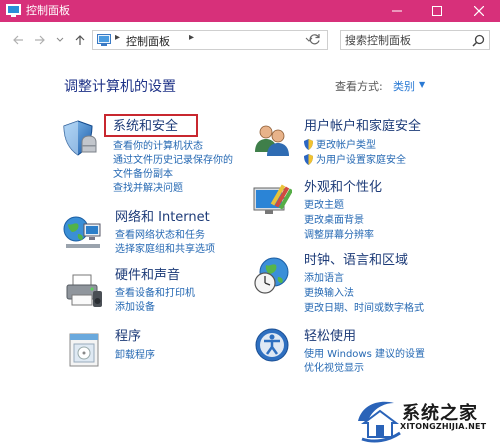  Describe the element at coordinates (330, 337) in the screenshot. I see `category-title-ease-of-access: 轻松使用` at that location.